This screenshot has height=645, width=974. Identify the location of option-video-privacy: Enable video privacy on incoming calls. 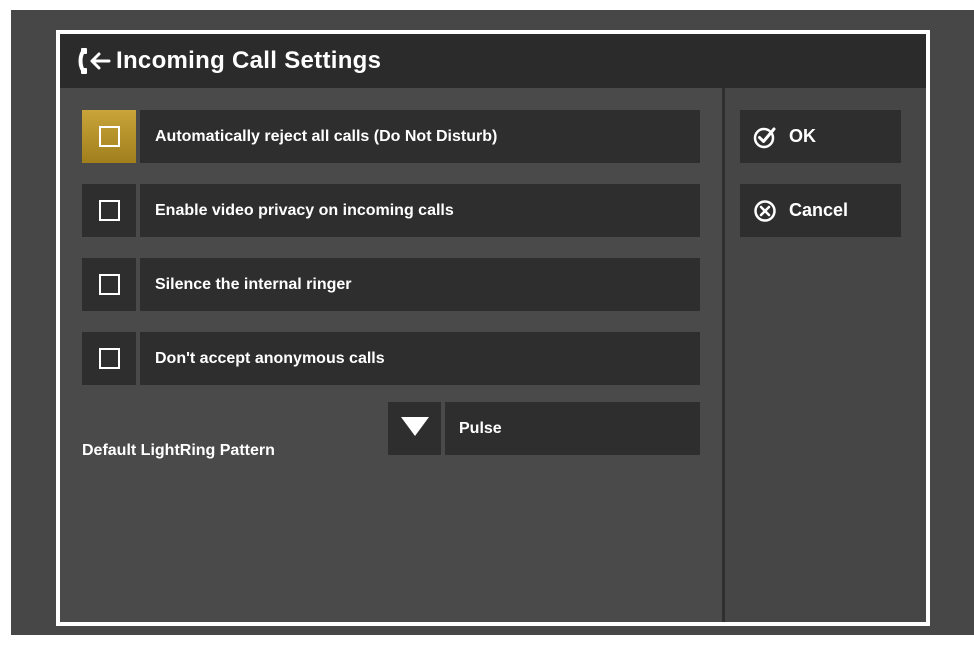
(391, 210).